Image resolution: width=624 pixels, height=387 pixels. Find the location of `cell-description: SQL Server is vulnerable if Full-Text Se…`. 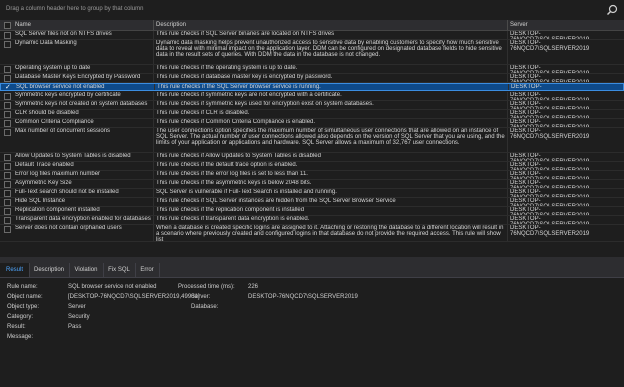

cell-description: SQL Server is vulnerable if Full-Text Se… is located at coordinates (246, 192).